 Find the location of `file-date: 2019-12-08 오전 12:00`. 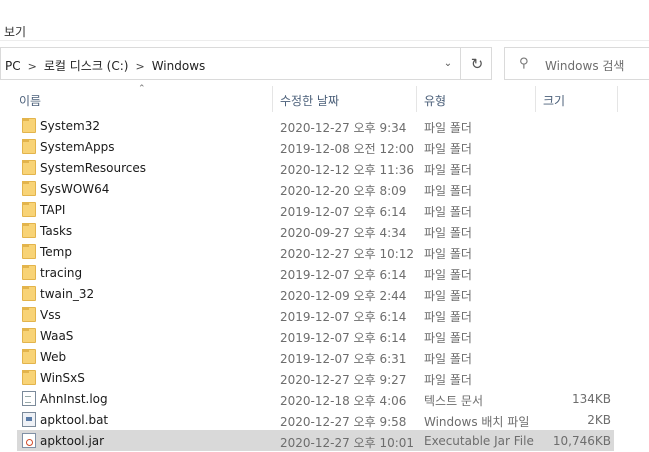

file-date: 2019-12-08 오전 12:00 is located at coordinates (347, 149).